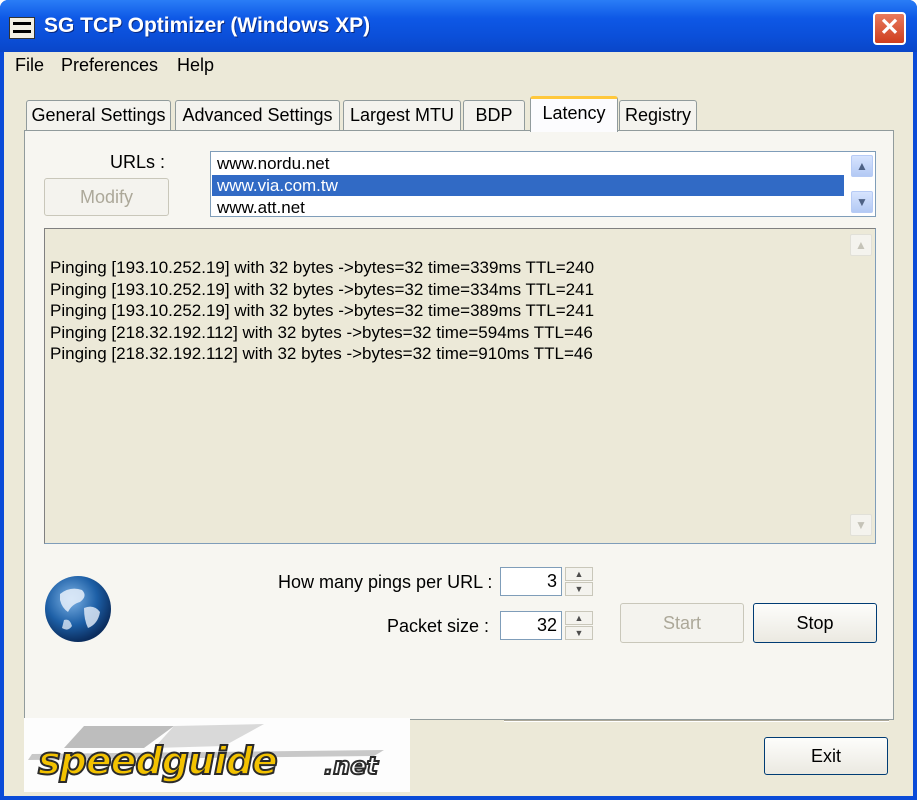 Image resolution: width=917 pixels, height=800 pixels. What do you see at coordinates (351, 766) in the screenshot?
I see `svg-text: .net` at bounding box center [351, 766].